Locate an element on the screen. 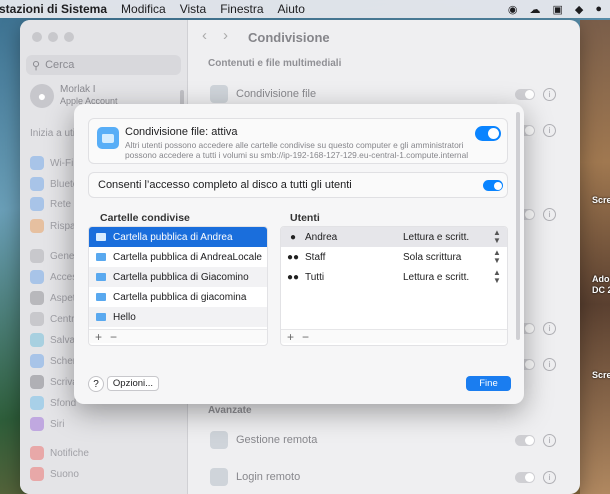  remote-management-toggle is located at coordinates (525, 440).